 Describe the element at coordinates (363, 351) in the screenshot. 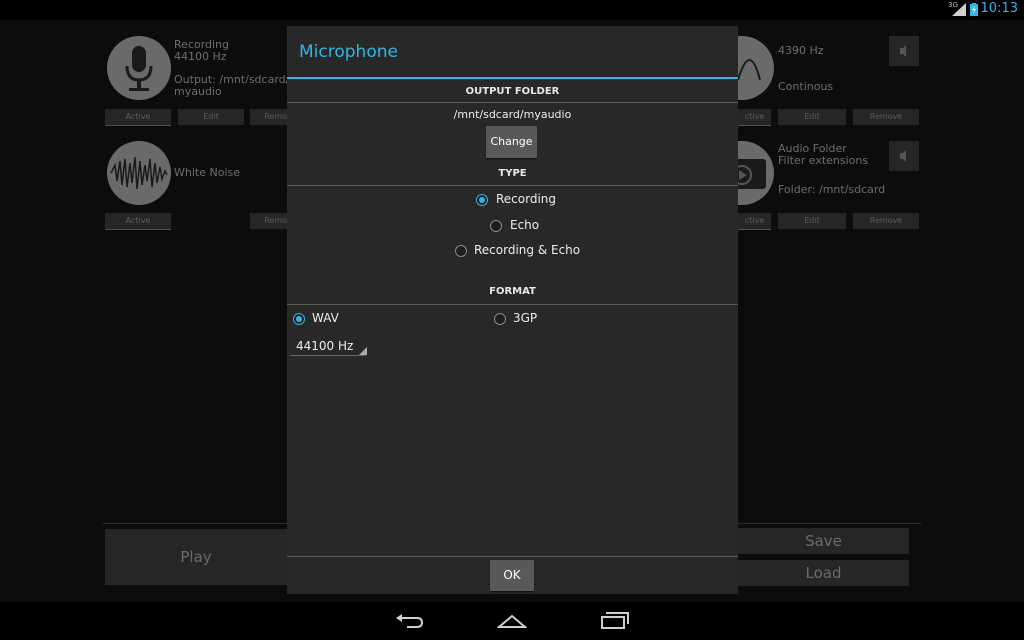

I see `chevron-down-icon` at that location.